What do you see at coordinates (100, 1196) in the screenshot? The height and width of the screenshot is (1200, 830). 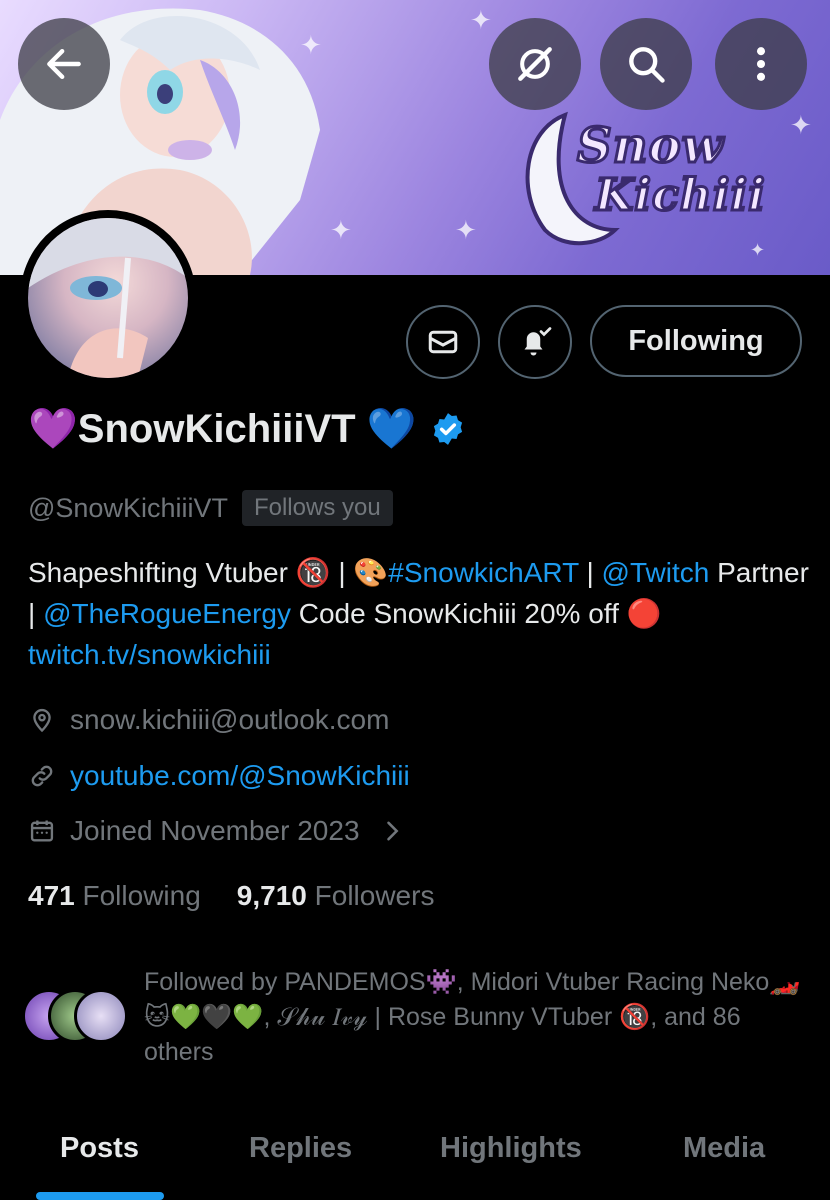 I see `active-tab-indicator` at bounding box center [100, 1196].